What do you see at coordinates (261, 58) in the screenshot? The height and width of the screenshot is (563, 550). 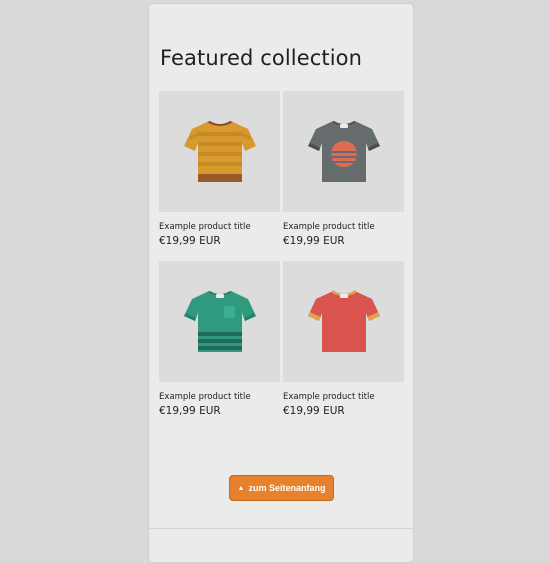 I see `section-title: Featured collection` at bounding box center [261, 58].